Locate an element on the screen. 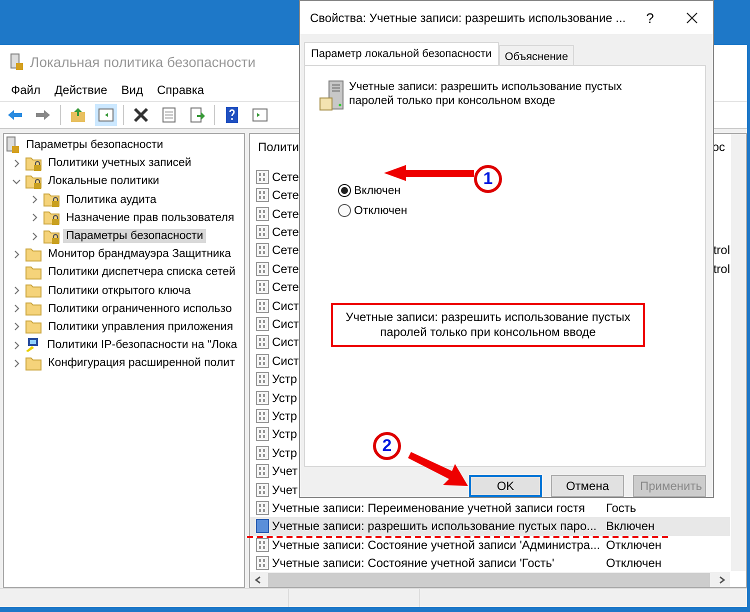 This screenshot has height=612, width=750. window-title: Локальная политика безопасности is located at coordinates (143, 62).